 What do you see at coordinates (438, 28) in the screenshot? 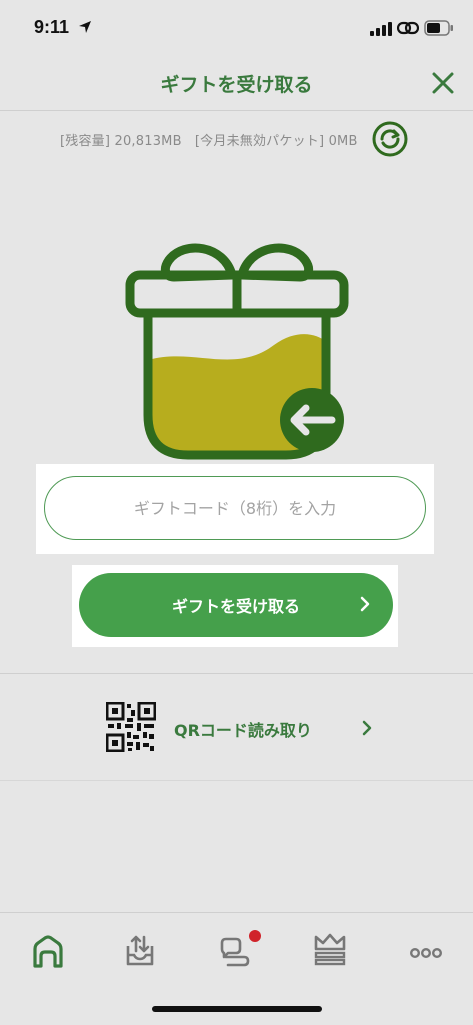
I see `battery-icon` at bounding box center [438, 28].